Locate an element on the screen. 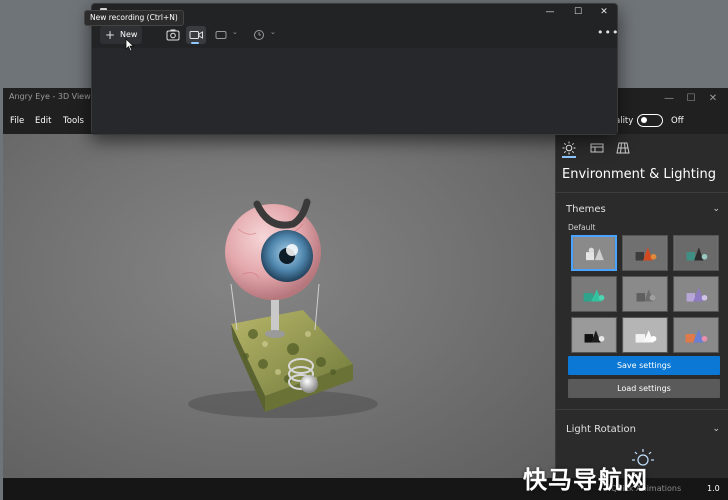 The height and width of the screenshot is (500, 728). mixed-reality-toggle is located at coordinates (650, 120).